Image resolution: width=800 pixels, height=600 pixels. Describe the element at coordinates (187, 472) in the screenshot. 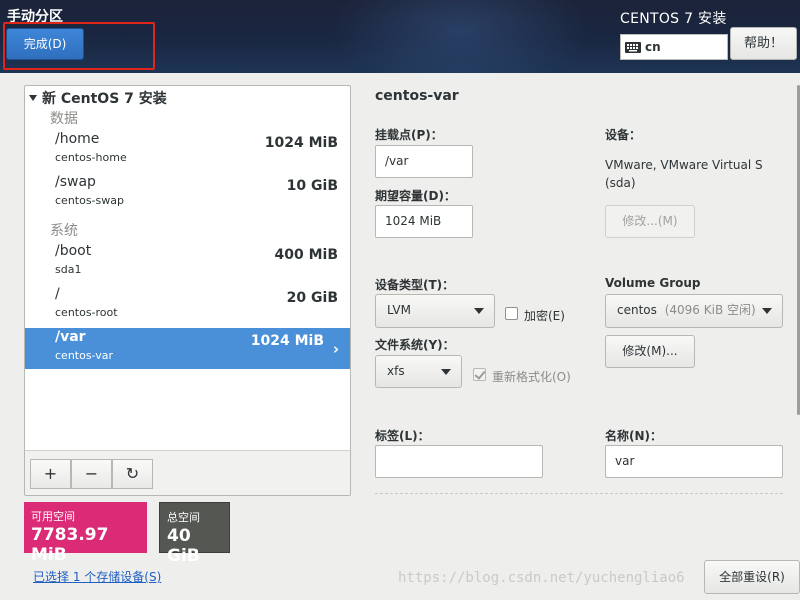

I see `partition-toolbar: + − ↻` at that location.